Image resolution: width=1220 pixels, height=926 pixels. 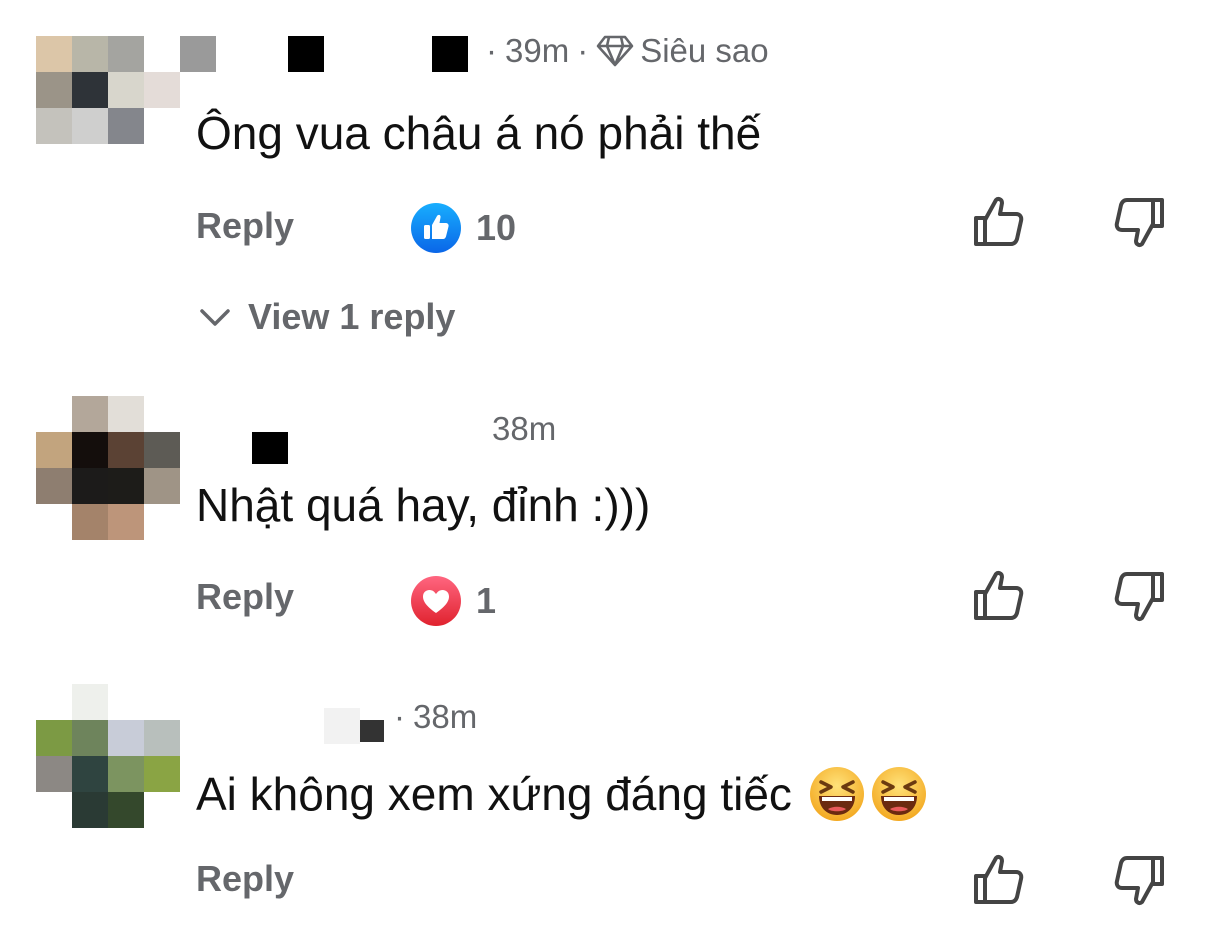 I want to click on user-badge-label: Siêu sao, so click(x=704, y=50).